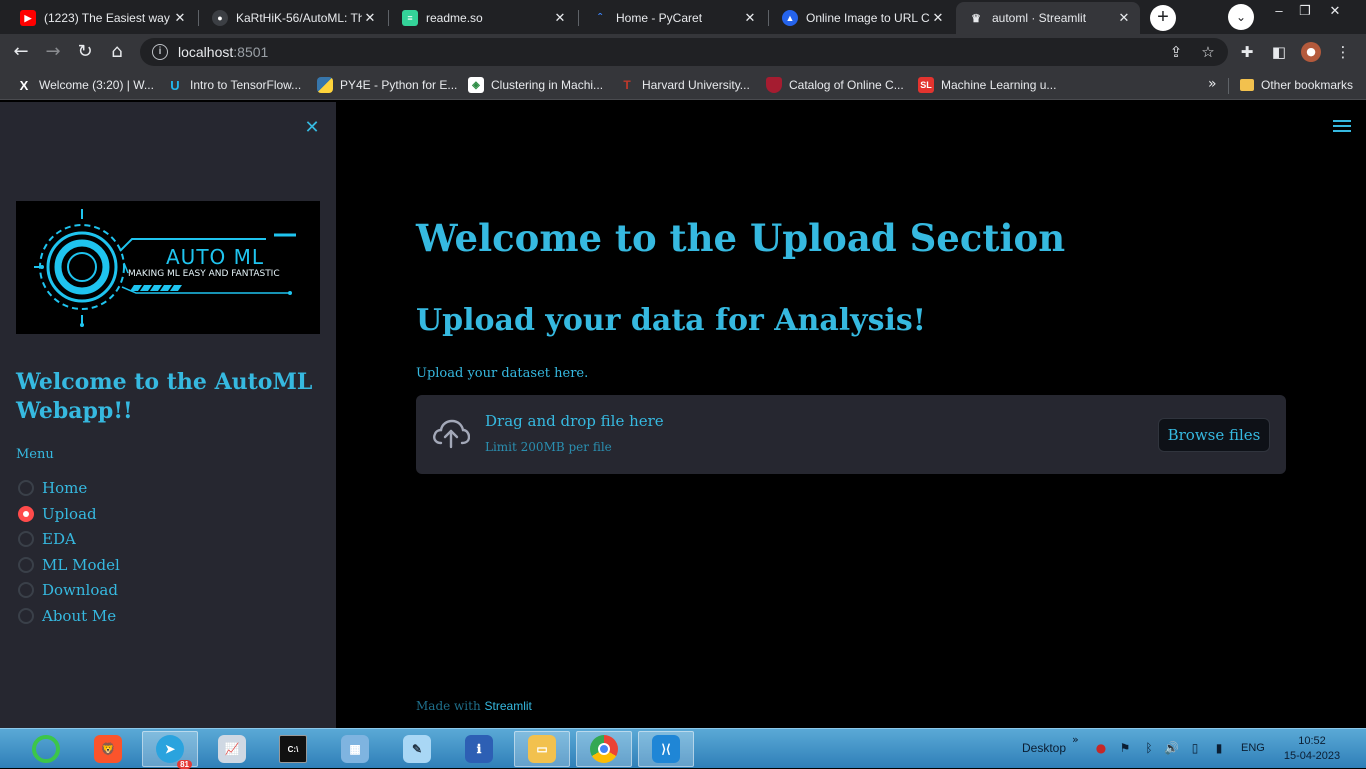  What do you see at coordinates (1214, 435) in the screenshot?
I see `browse-files-button: Browse files` at bounding box center [1214, 435].